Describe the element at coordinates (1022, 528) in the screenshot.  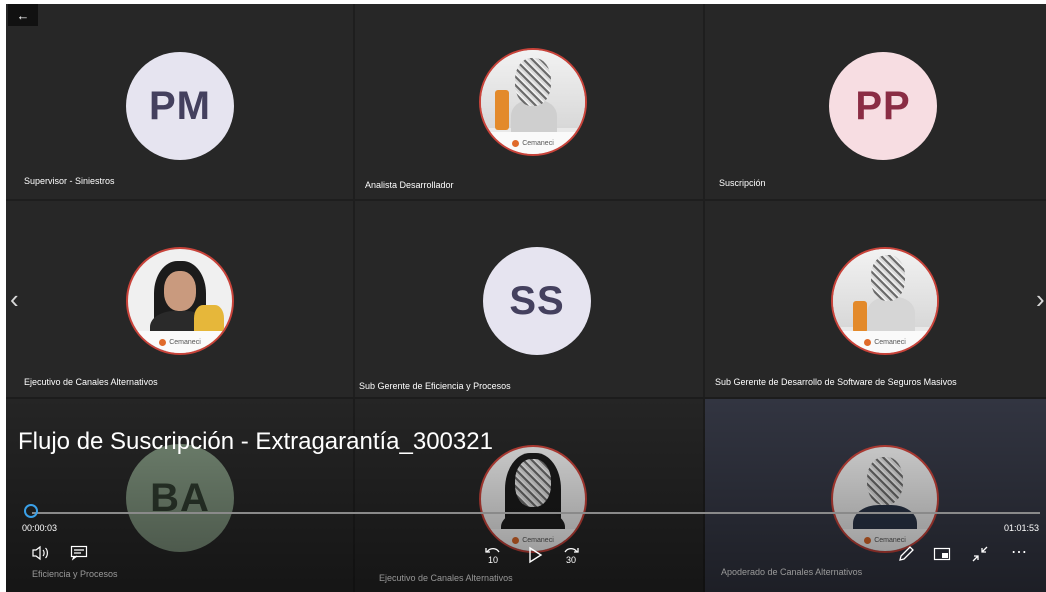
I see `duration-time: 01:01:53` at that location.